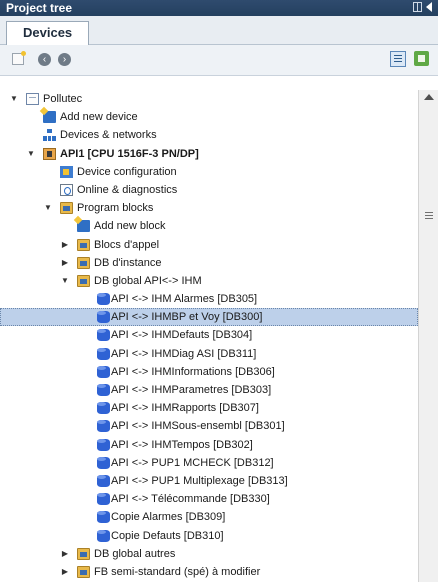 The height and width of the screenshot is (582, 438). I want to click on tree-item-label: API <-> IHMInformations [DB306], so click(193, 371).